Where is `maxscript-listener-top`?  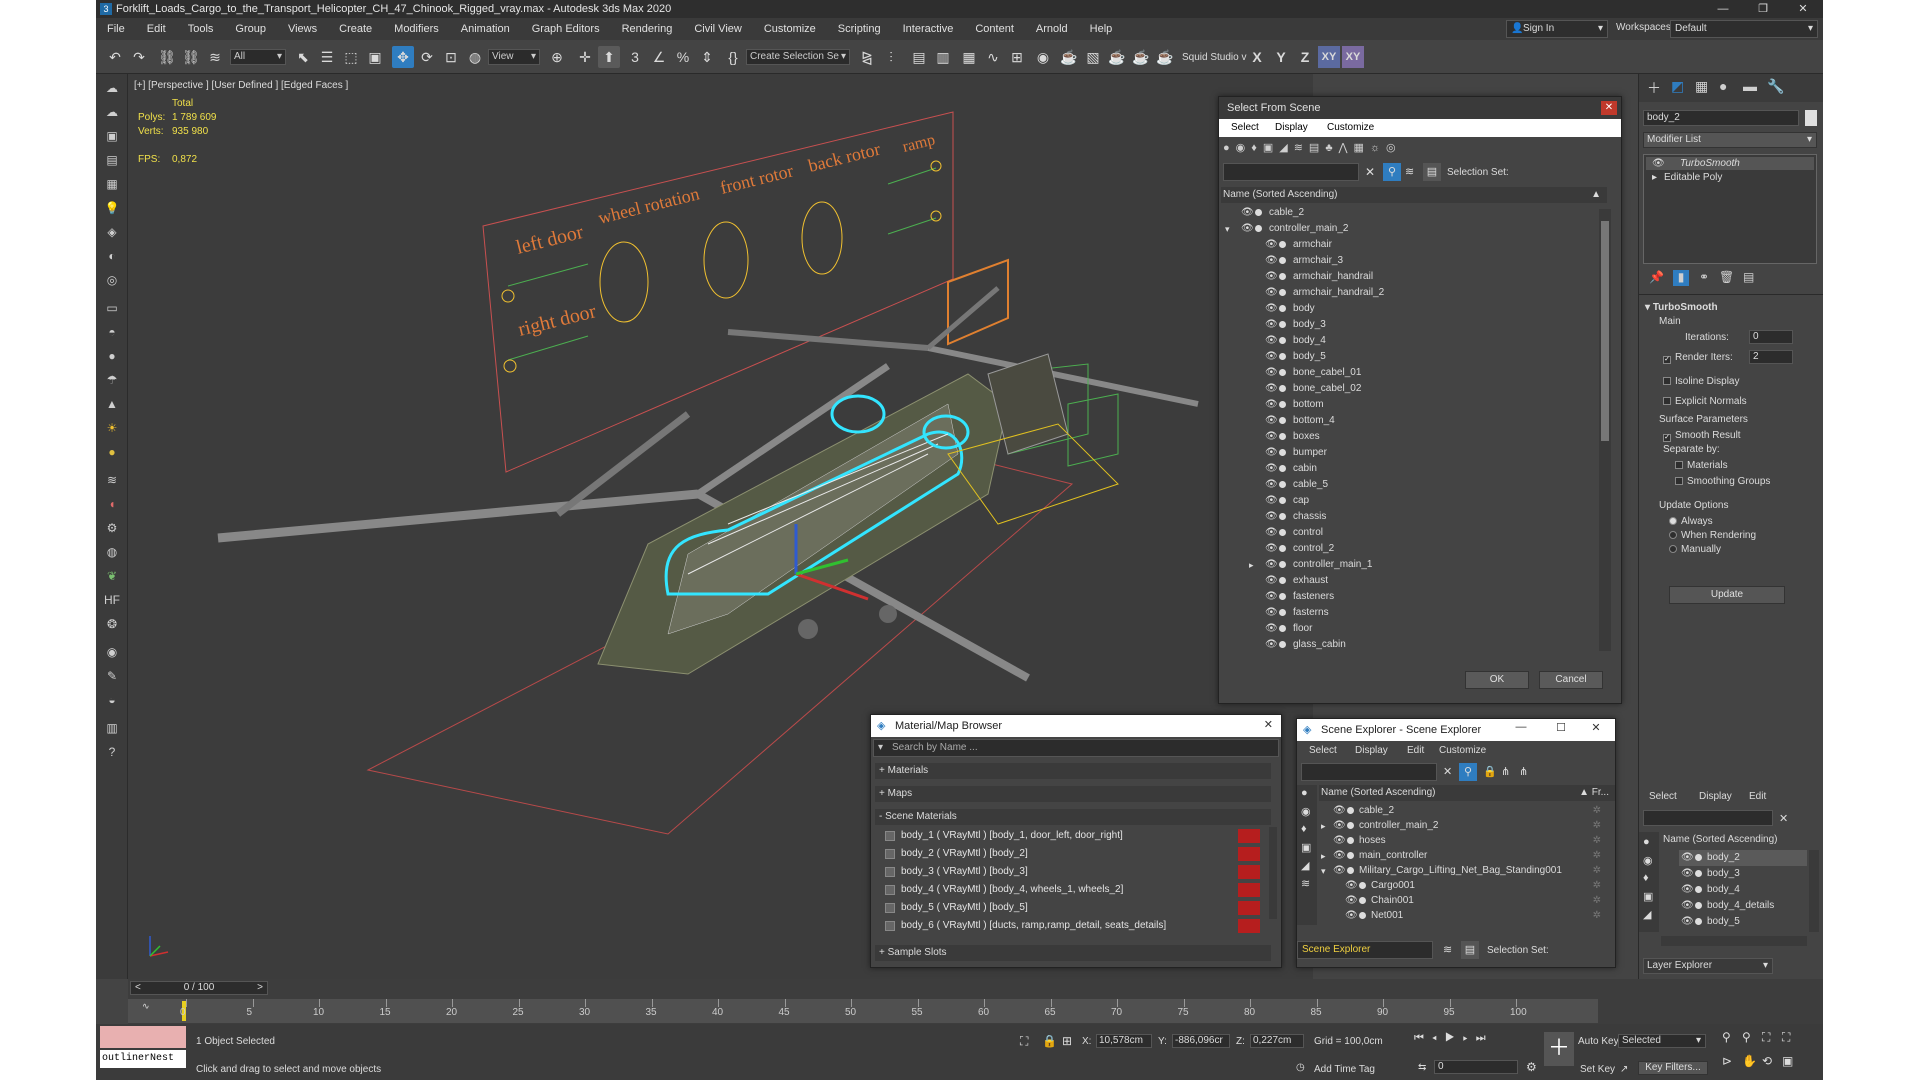 maxscript-listener-top is located at coordinates (143, 1037).